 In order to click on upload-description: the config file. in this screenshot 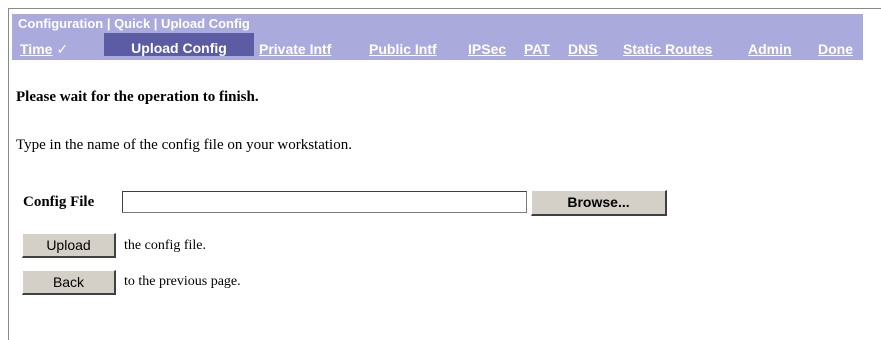, I will do `click(165, 245)`.